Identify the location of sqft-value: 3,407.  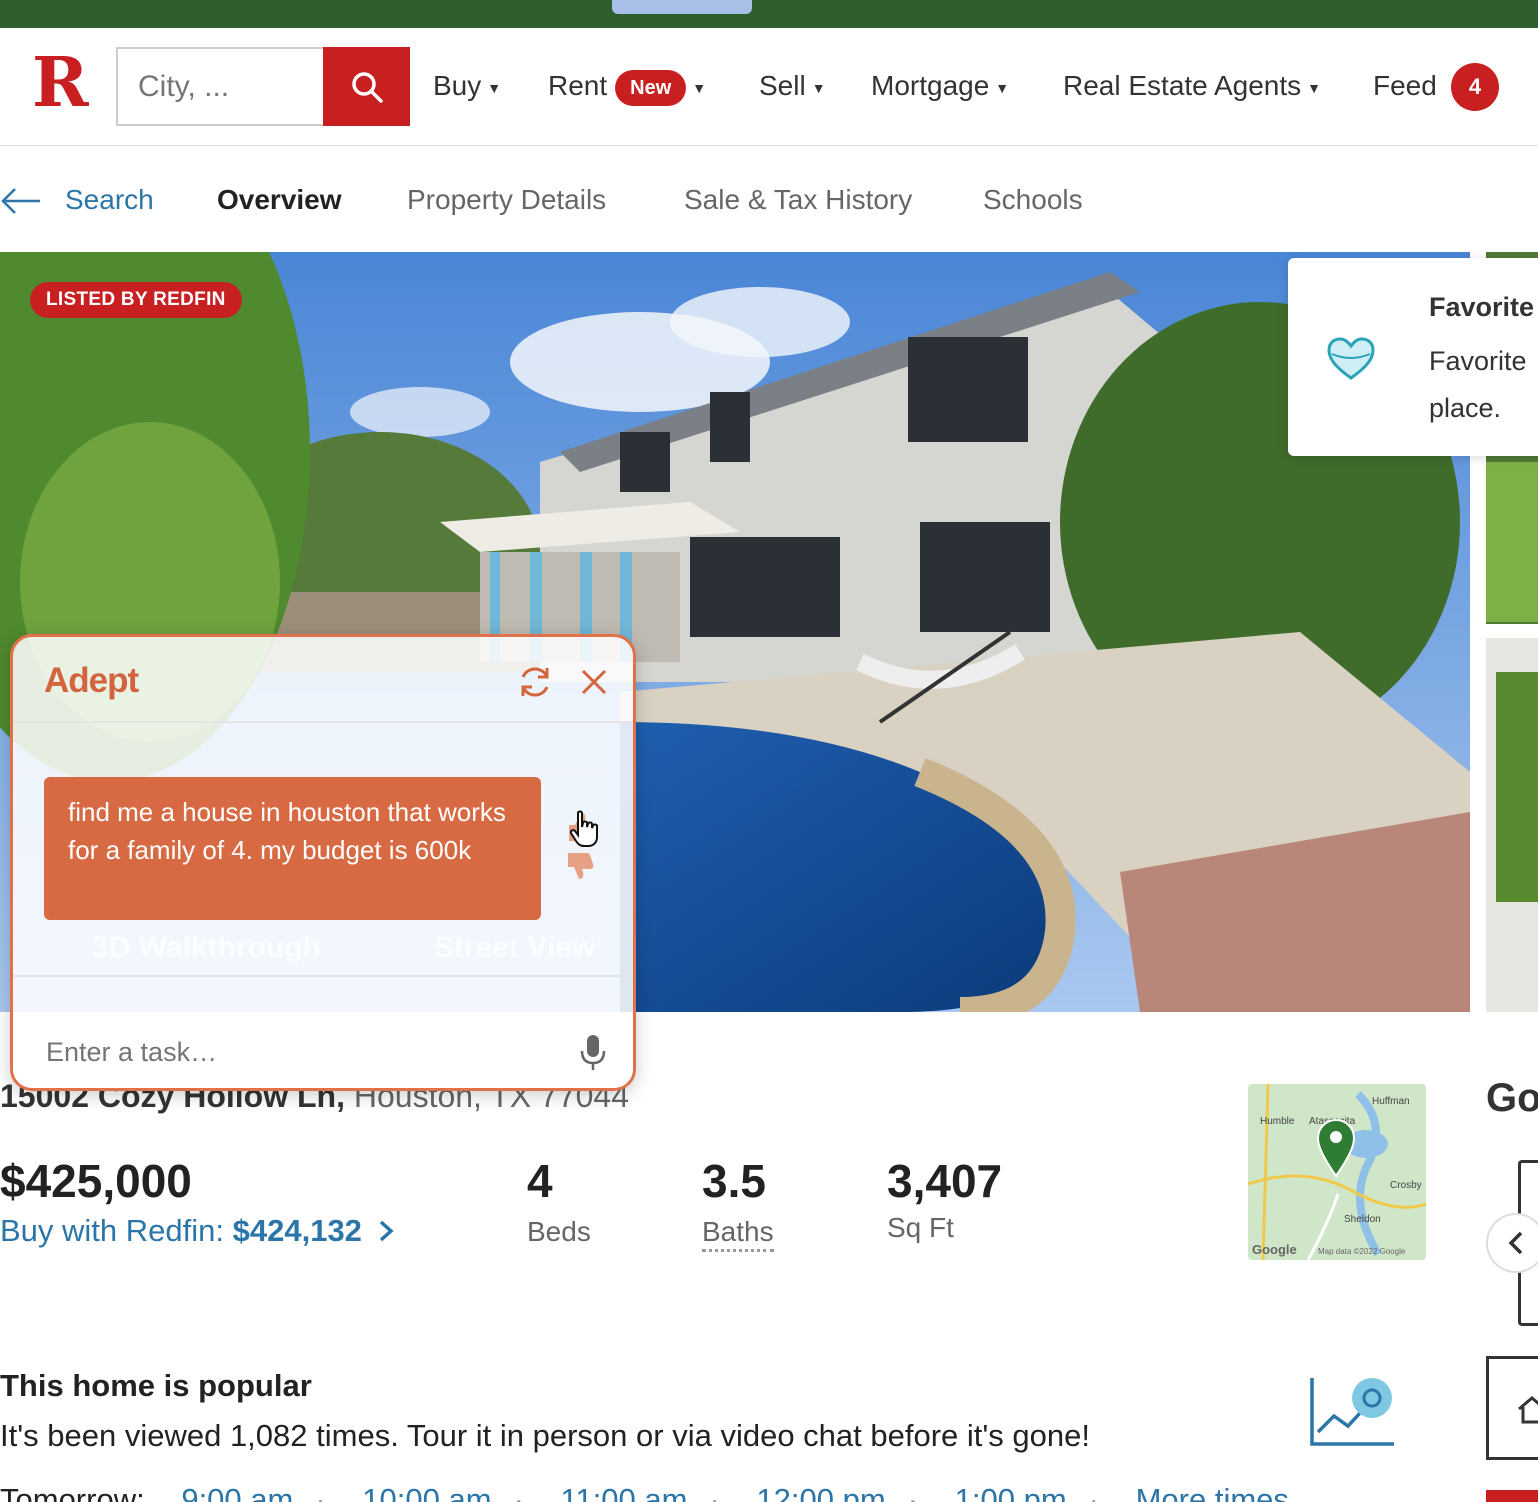
(945, 1181).